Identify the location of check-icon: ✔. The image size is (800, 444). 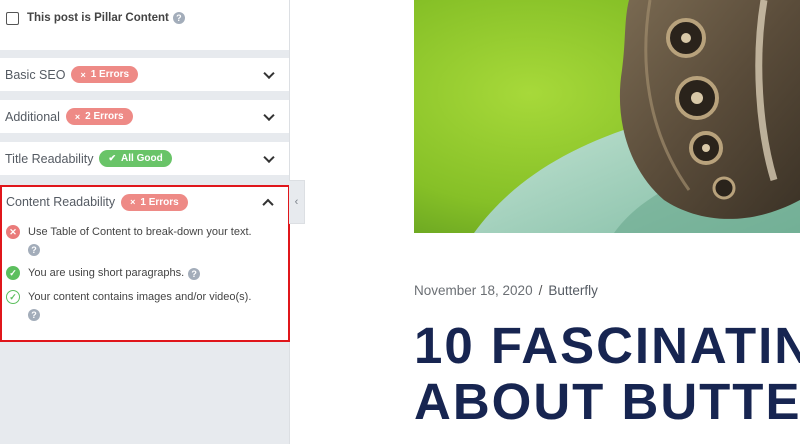
(112, 158).